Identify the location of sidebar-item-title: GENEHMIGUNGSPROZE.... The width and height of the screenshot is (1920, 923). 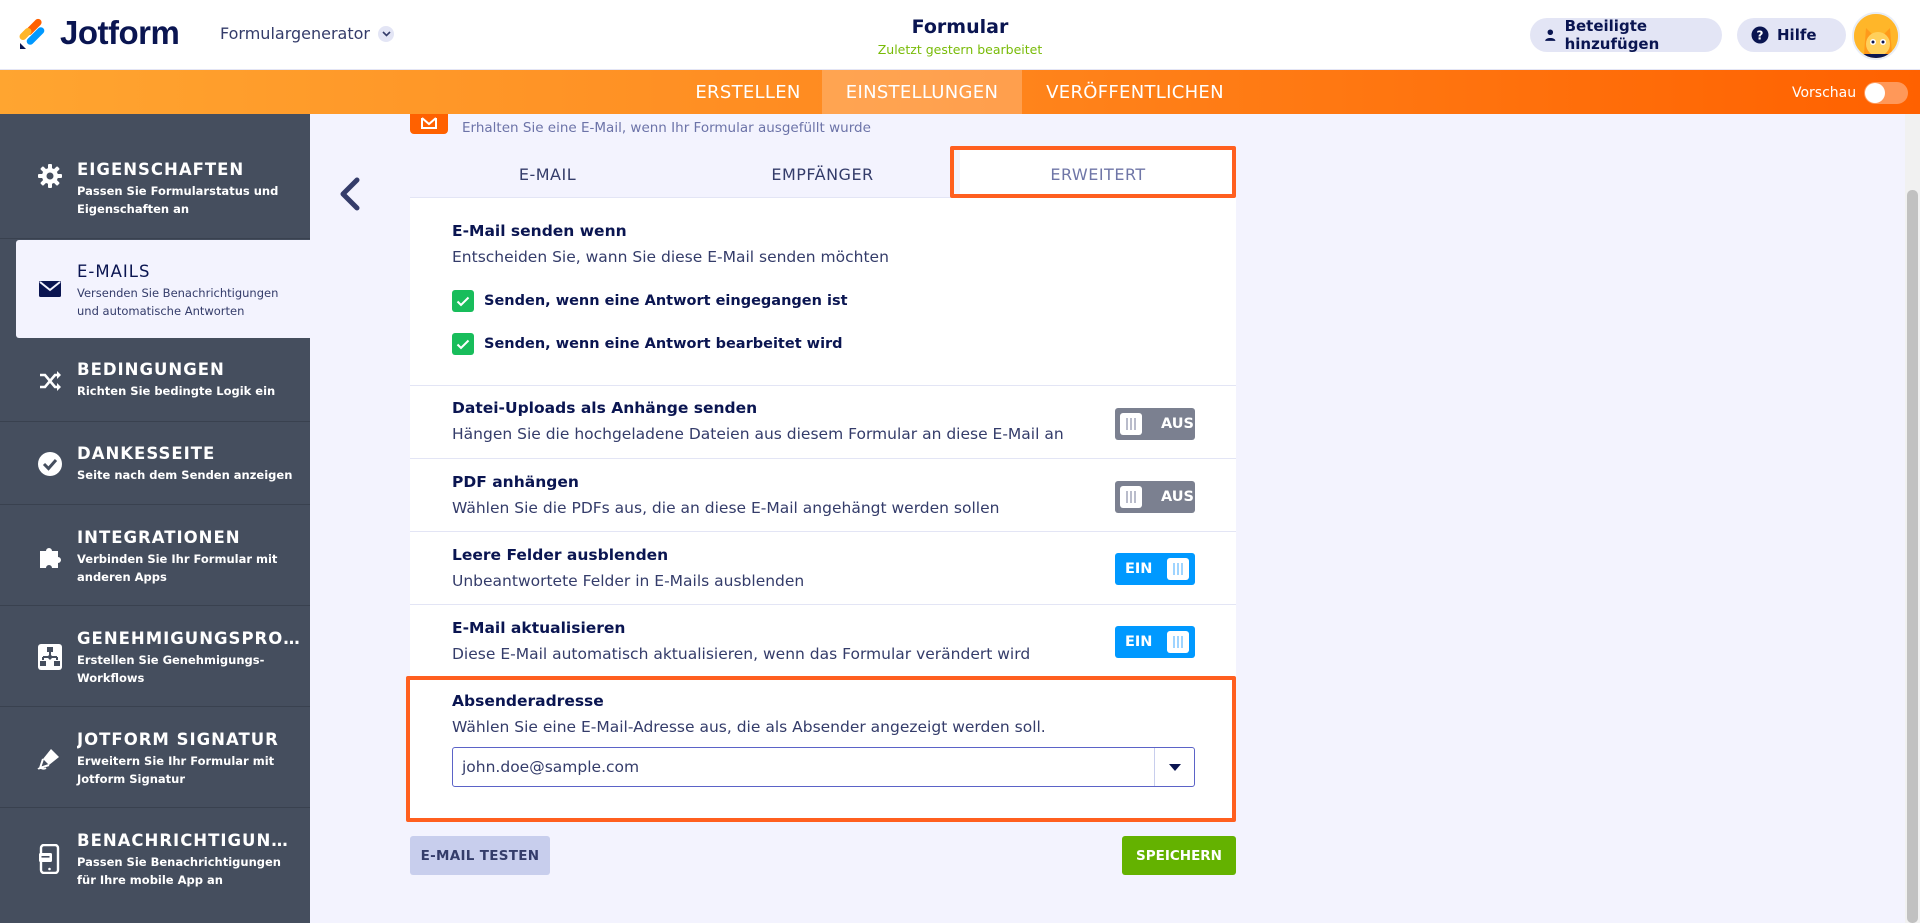
(189, 638).